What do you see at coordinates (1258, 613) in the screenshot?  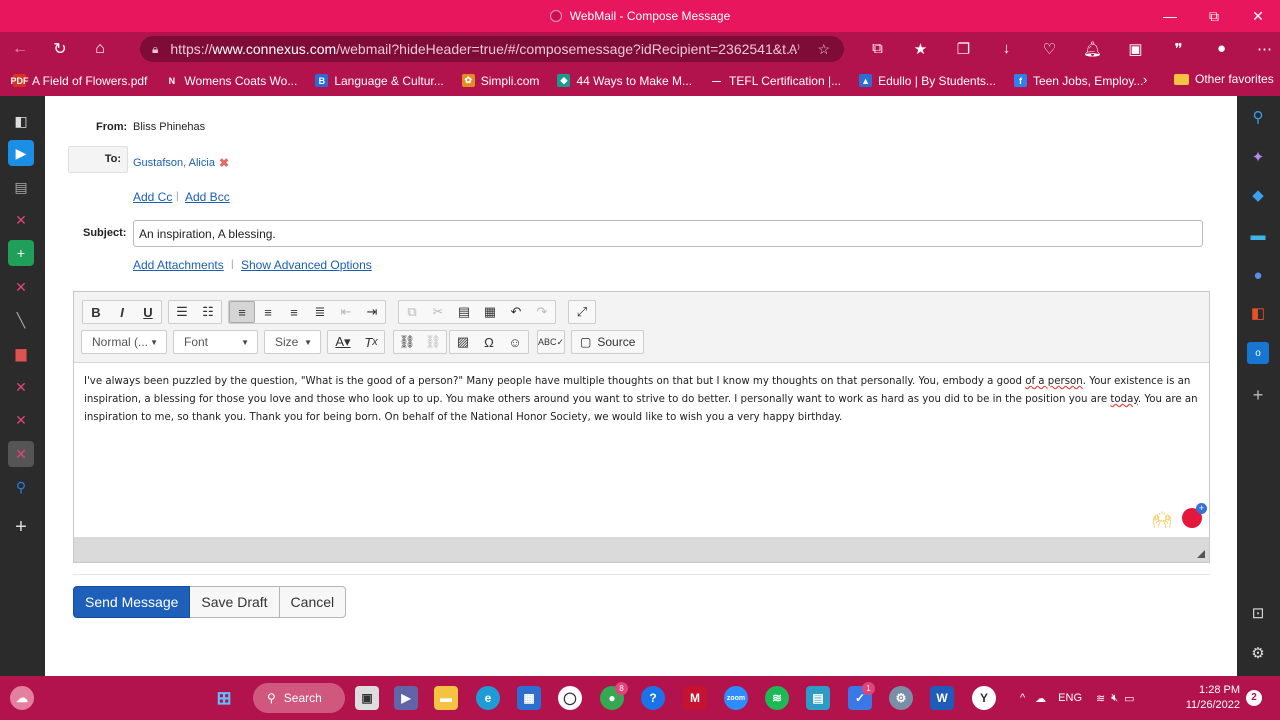 I see `hide-sidebar-icon: ⊡` at bounding box center [1258, 613].